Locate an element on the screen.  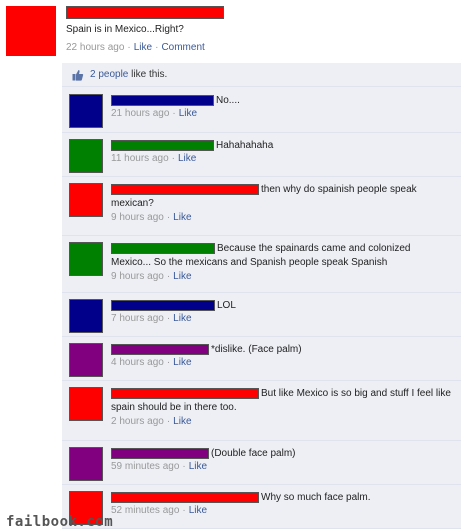
comment-body: (Double face palm) is located at coordinates (253, 453).